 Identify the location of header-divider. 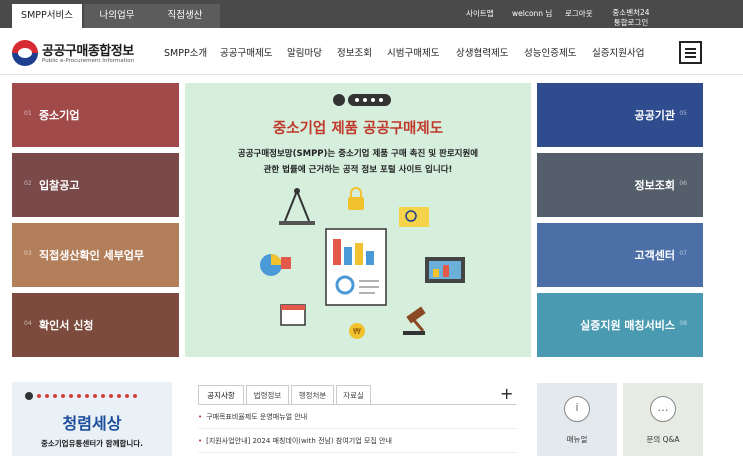
(371, 74).